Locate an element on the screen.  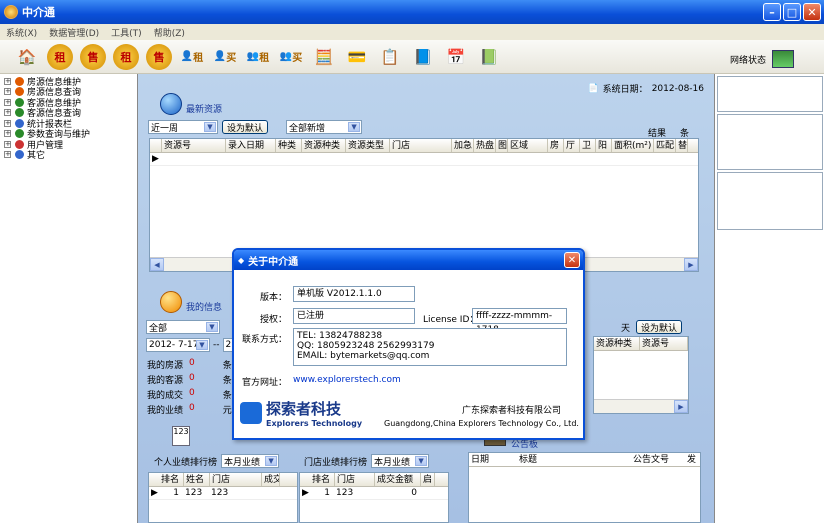
maximize-button: □ is located at coordinates (792, 12).